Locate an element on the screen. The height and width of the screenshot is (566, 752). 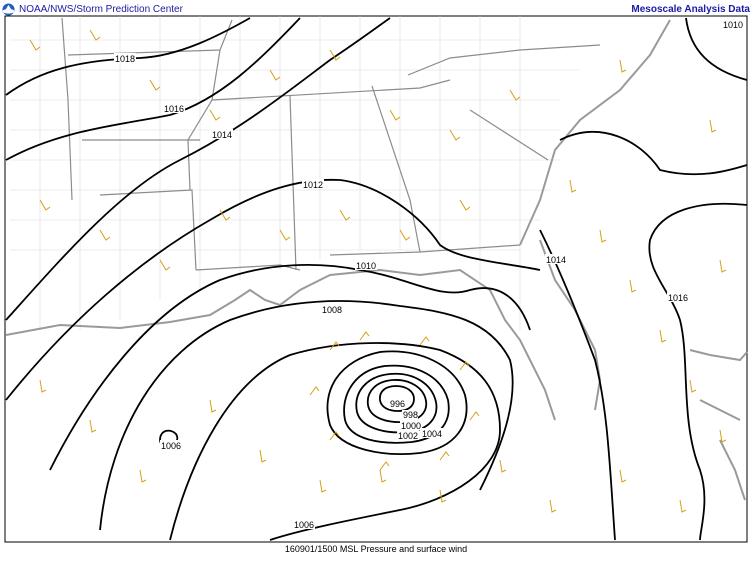
header-product-text: Mesoscale Analysis Data is located at coordinates (690, 9).